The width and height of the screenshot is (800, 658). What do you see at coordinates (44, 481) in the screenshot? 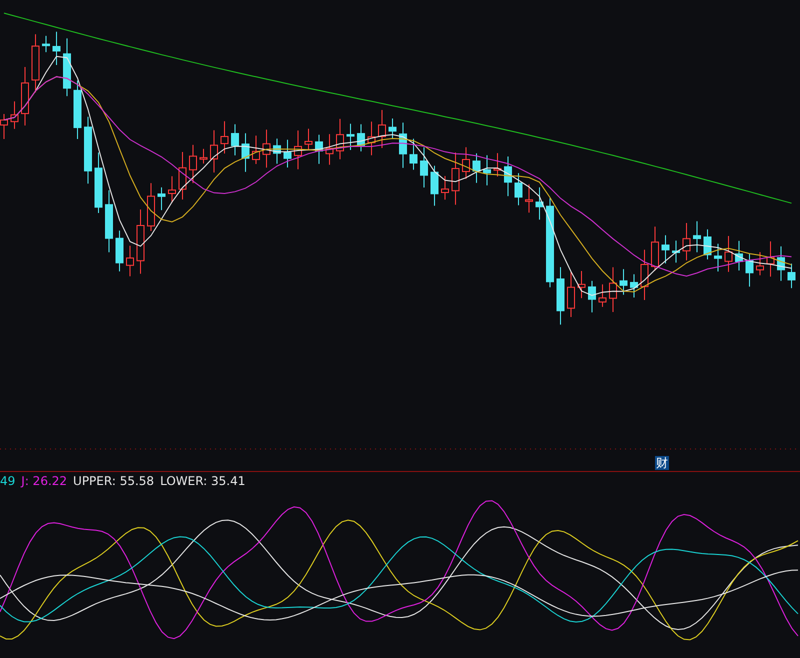
I see `indicator-value: J: 26.22` at bounding box center [44, 481].